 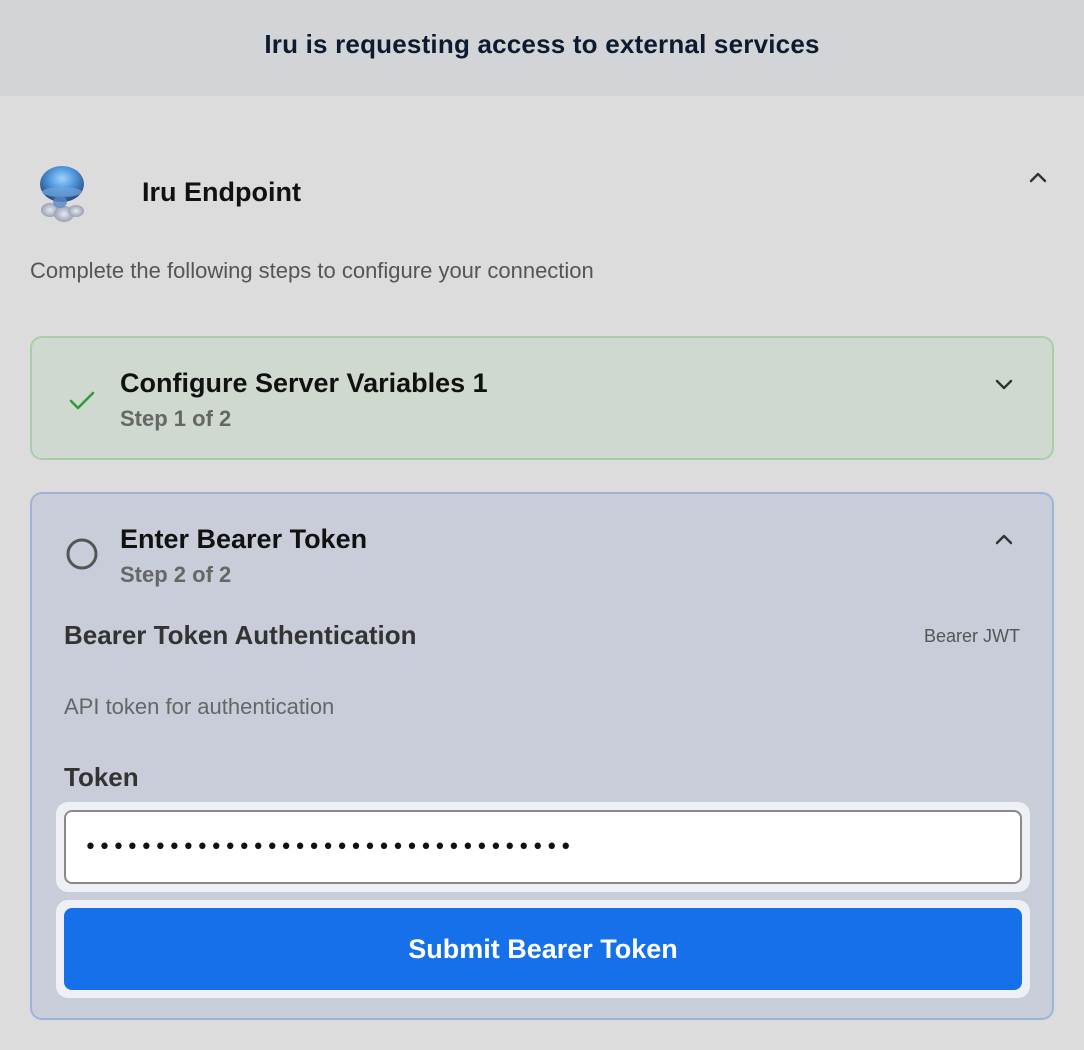 I want to click on submit-button-focus-ring: Submit Bearer Token, so click(x=543, y=949).